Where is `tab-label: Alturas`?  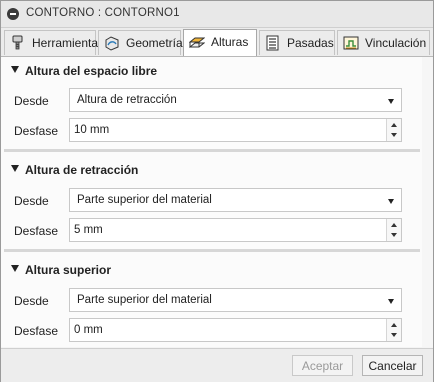
tab-label: Alturas is located at coordinates (230, 42).